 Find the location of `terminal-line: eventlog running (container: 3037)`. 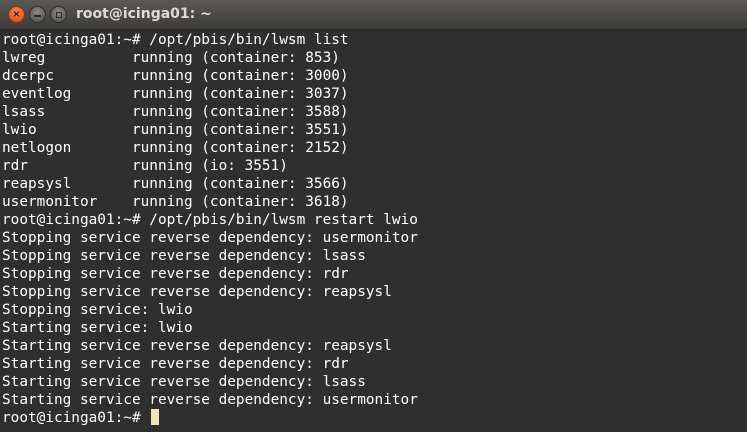

terminal-line: eventlog running (container: 3037) is located at coordinates (175, 94).